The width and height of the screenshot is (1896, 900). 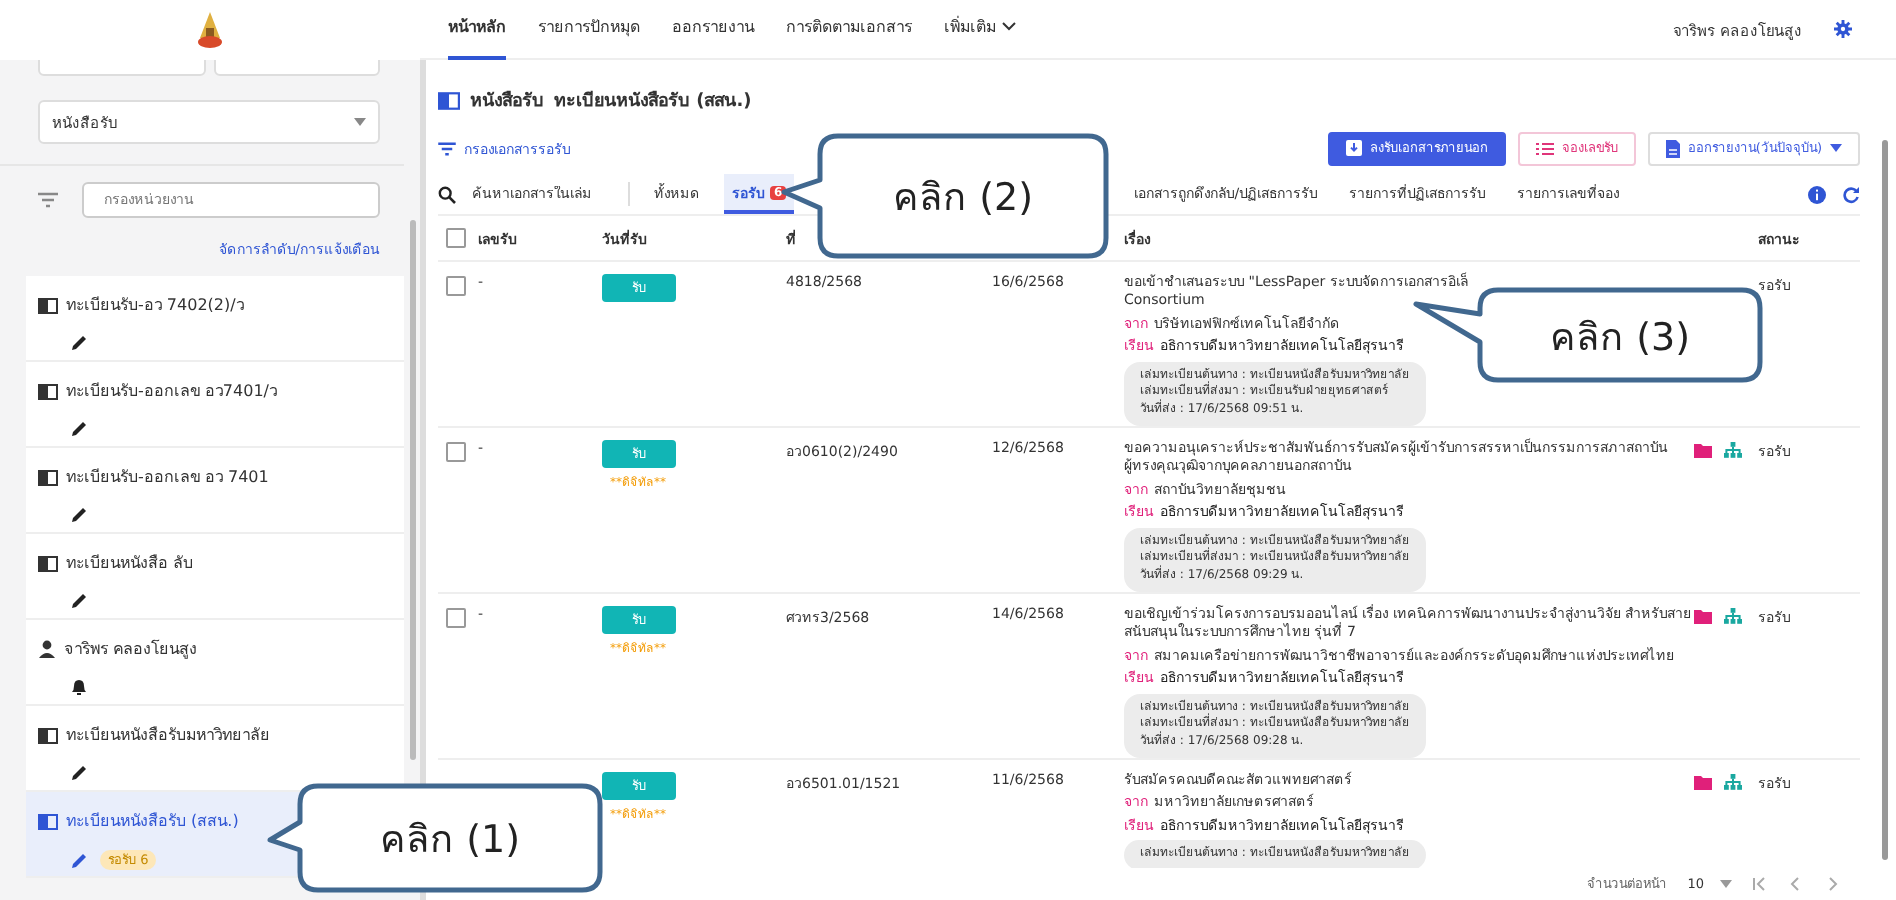 I want to click on item-label: ทะเบียนหนังสือ ลับ, so click(x=130, y=564).